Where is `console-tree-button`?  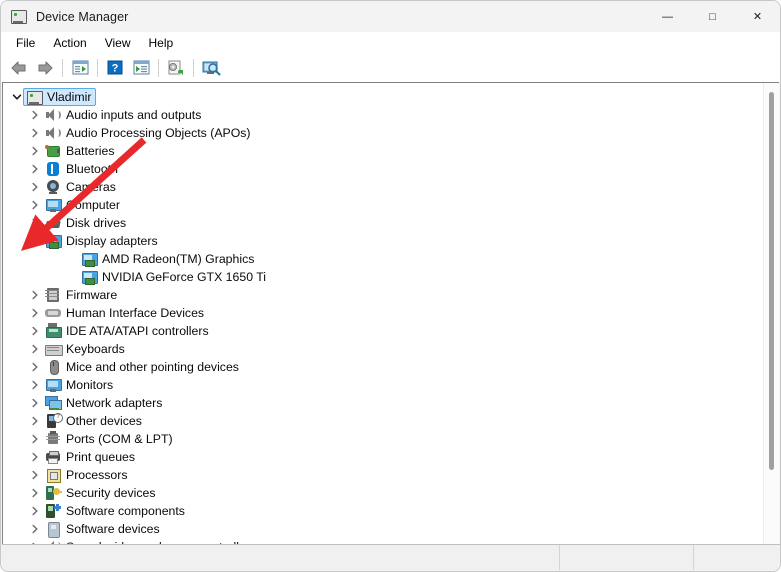 console-tree-button is located at coordinates (80, 68).